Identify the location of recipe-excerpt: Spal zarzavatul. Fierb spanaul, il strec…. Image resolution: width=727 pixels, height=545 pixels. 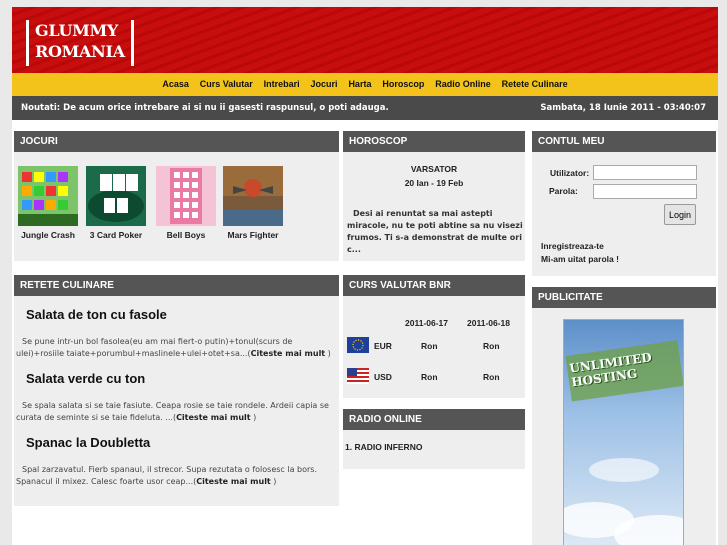
(167, 475).